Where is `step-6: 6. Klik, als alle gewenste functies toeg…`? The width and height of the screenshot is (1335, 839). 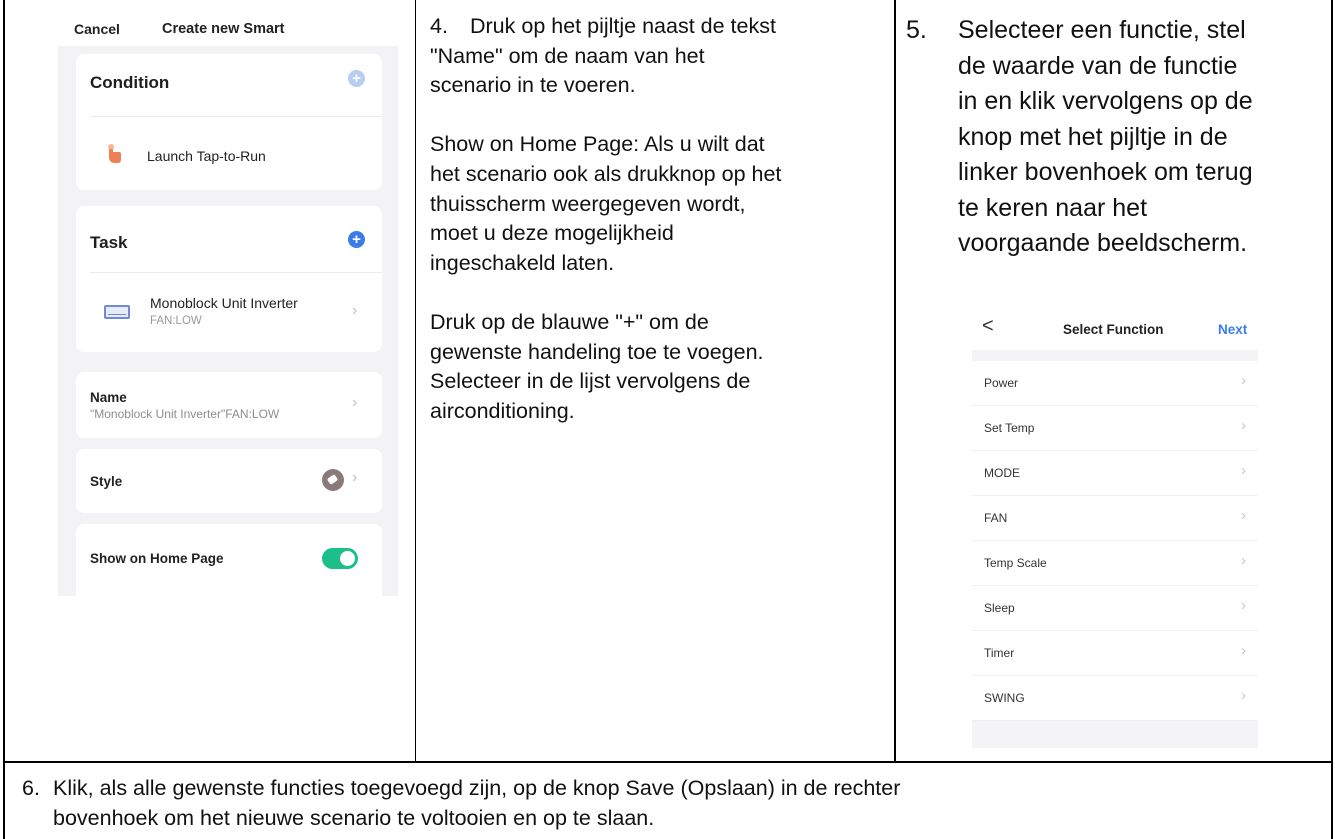 step-6: 6. Klik, als alle gewenste functies toeg… is located at coordinates (667, 803).